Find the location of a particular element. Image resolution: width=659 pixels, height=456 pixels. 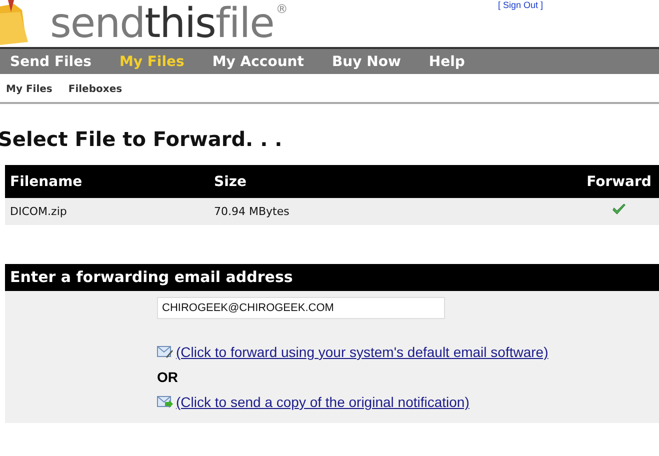

nav-tab: Send Files is located at coordinates (51, 62).